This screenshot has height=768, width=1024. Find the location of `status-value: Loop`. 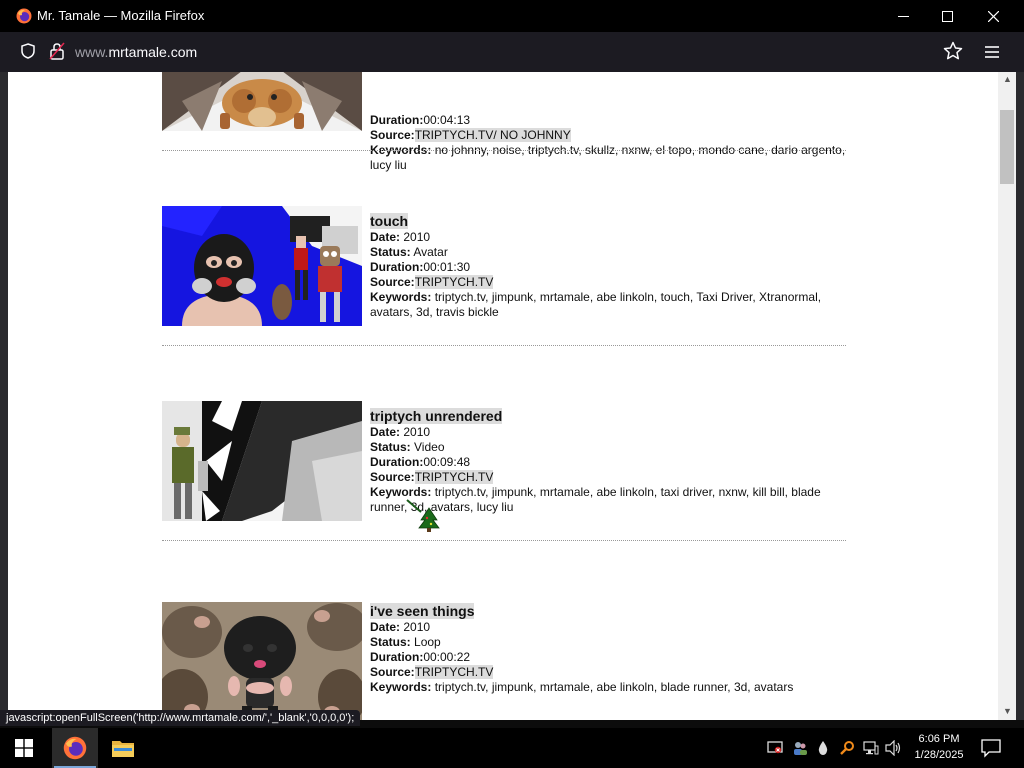

status-value: Loop is located at coordinates (427, 642).